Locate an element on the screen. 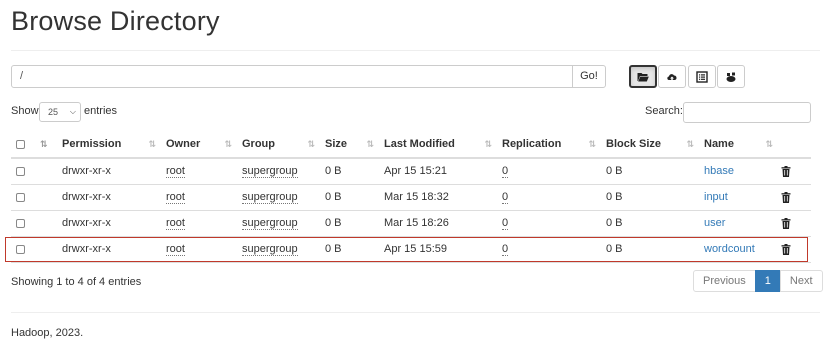 Image resolution: width=831 pixels, height=364 pixels. list-alt-icon is located at coordinates (702, 76).